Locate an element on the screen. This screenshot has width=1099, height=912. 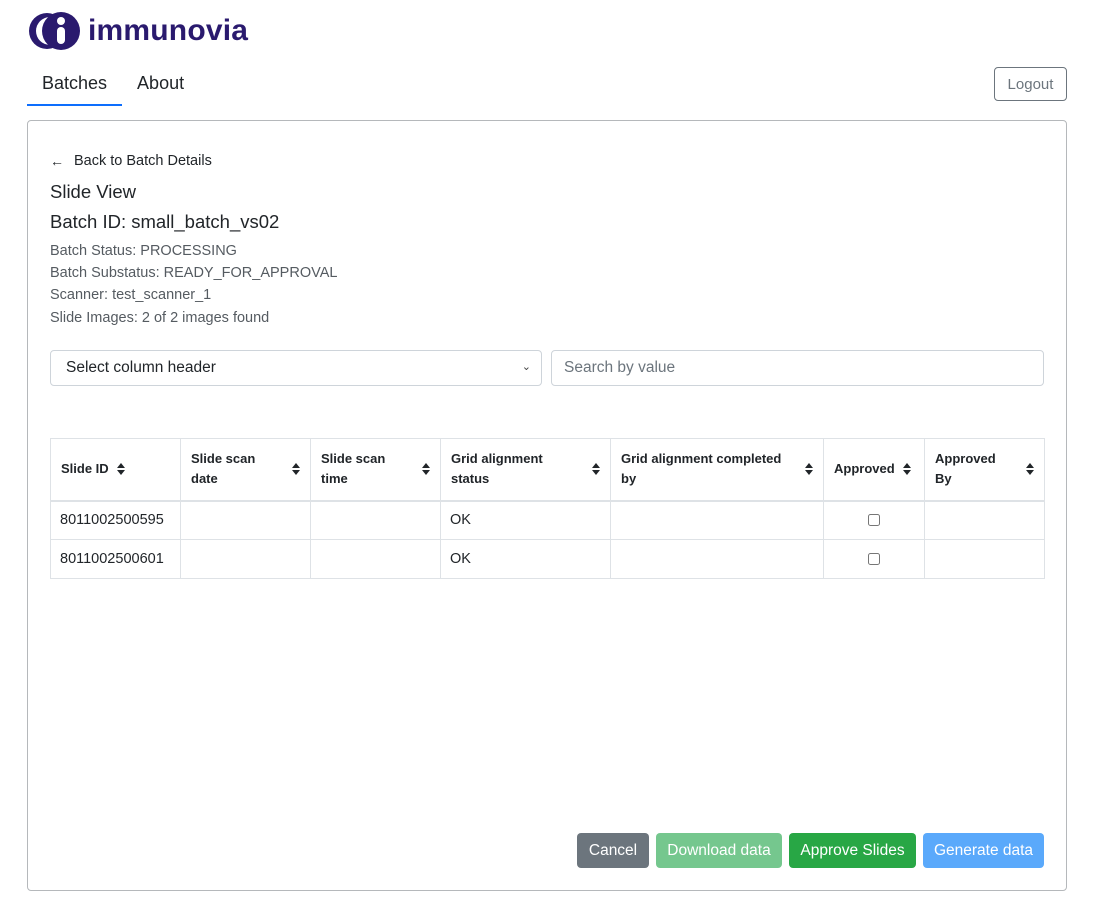
cell-slide-id: 8011002500595 is located at coordinates (115, 520).